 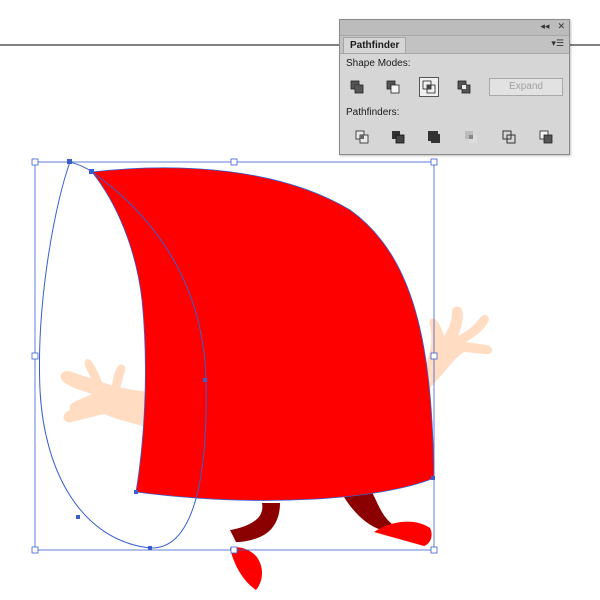 What do you see at coordinates (526, 87) in the screenshot?
I see `expand-button: Expand` at bounding box center [526, 87].